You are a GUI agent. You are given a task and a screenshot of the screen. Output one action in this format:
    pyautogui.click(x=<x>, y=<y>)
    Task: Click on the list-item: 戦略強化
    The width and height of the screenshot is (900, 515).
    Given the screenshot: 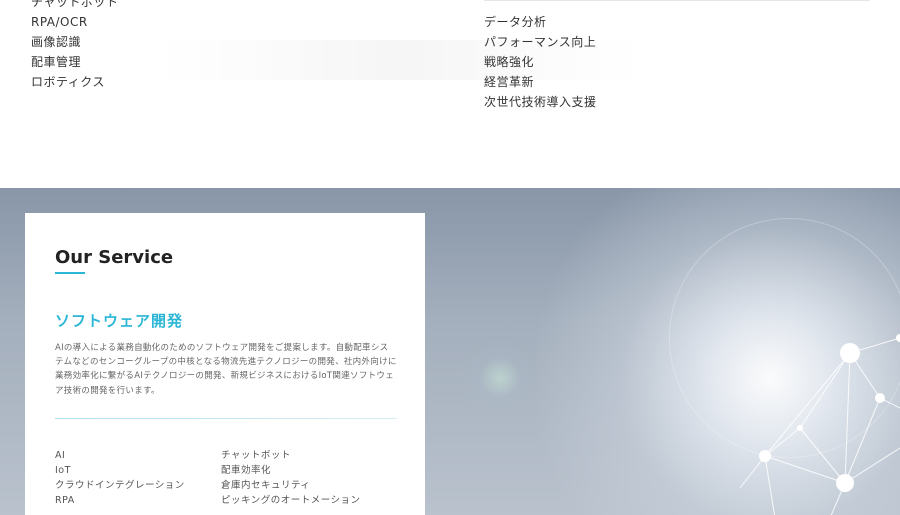 What is the action you would take?
    pyautogui.click(x=540, y=62)
    